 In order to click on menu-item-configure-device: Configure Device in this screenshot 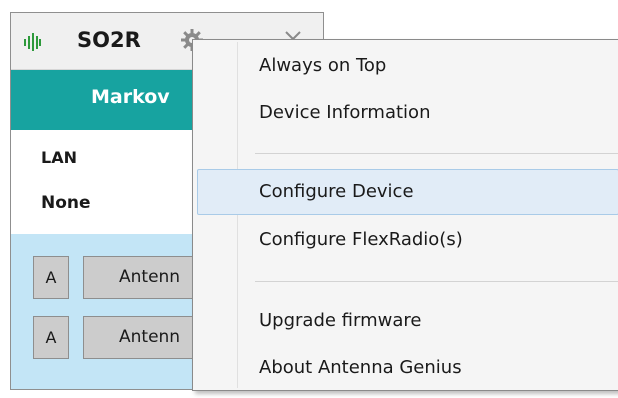, I will do `click(407, 192)`.